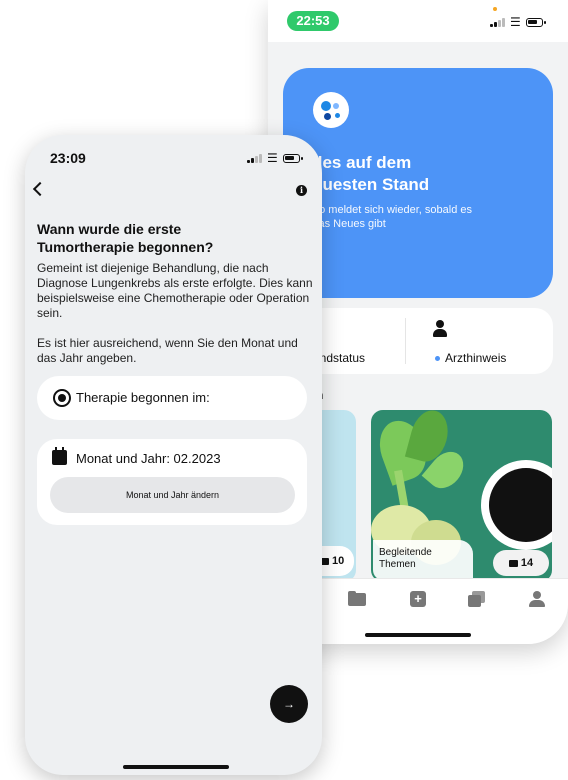  I want to click on status-bar: 22:53 ☰, so click(418, 21).